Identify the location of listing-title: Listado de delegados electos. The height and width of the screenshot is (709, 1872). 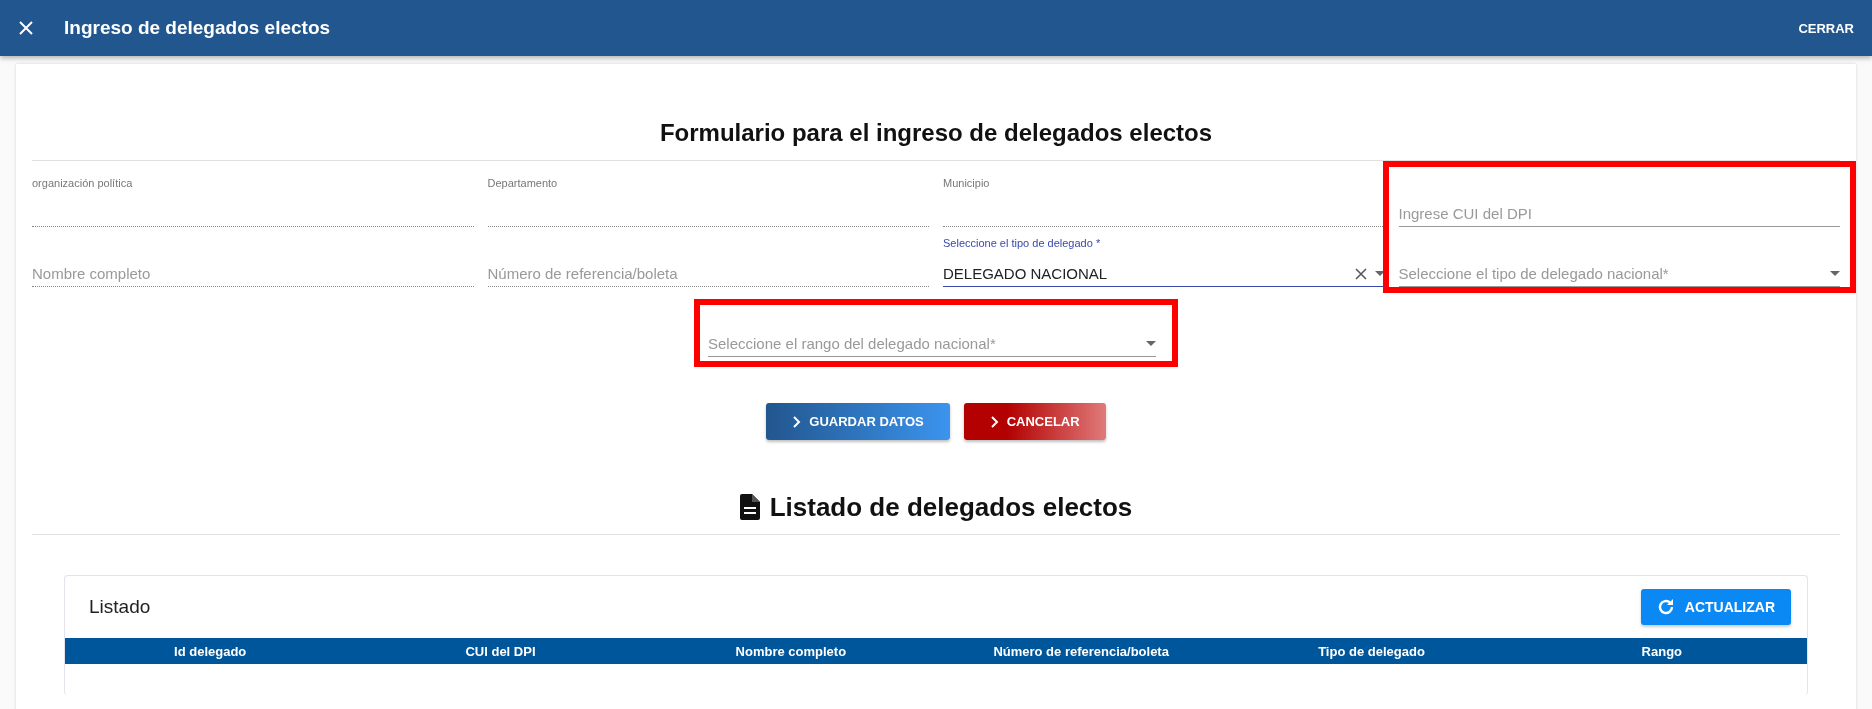
(951, 507).